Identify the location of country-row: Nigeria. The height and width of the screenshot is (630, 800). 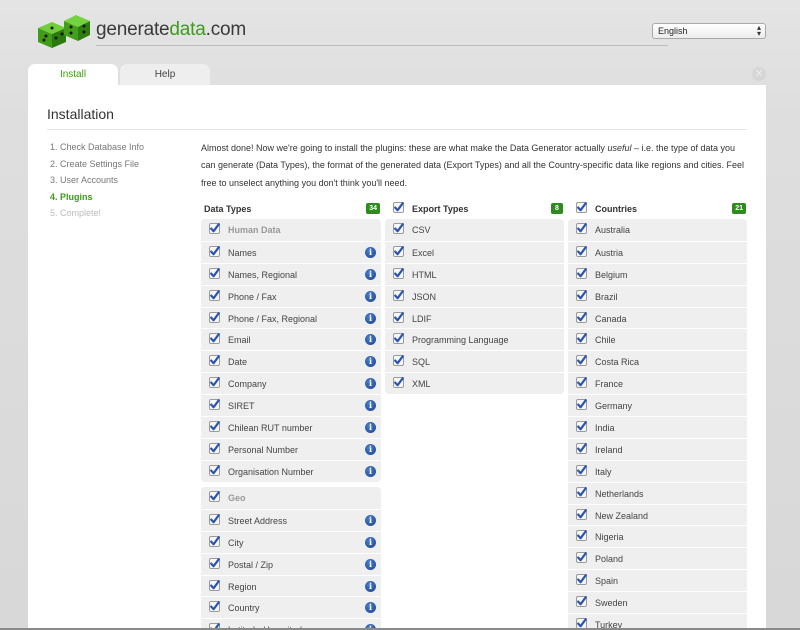
(657, 536).